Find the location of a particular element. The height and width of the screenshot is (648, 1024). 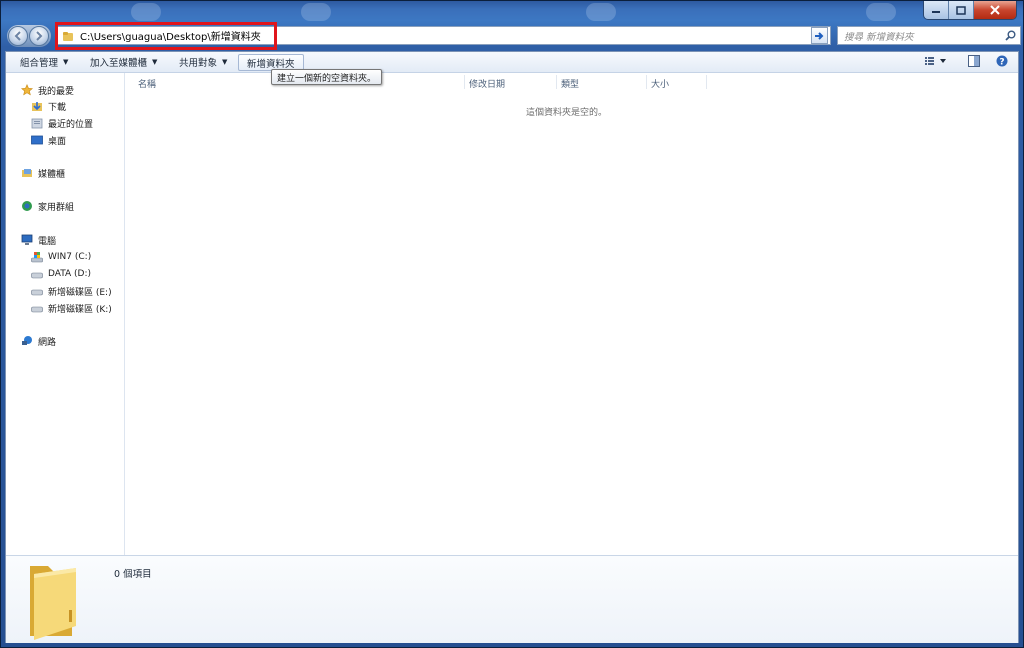

maximize-button is located at coordinates (961, 10).